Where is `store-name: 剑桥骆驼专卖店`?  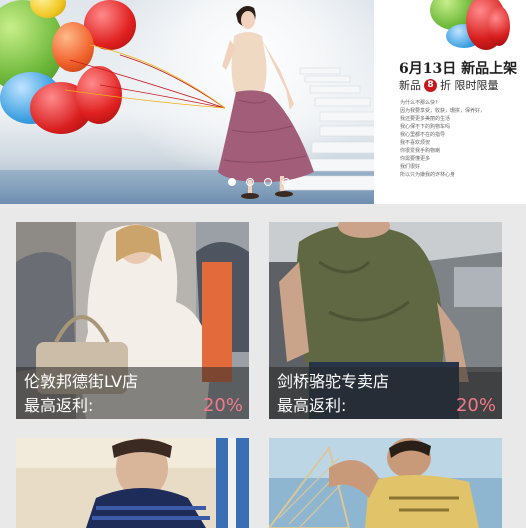
store-name: 剑桥骆驼专卖店 is located at coordinates (333, 381).